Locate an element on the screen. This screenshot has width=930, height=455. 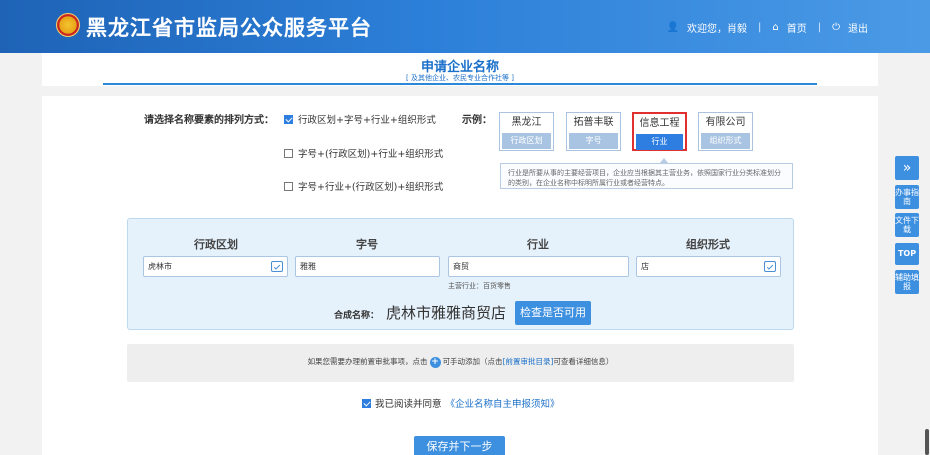
combined-name-value: 虎林市雅雅商贸店 is located at coordinates (446, 313).